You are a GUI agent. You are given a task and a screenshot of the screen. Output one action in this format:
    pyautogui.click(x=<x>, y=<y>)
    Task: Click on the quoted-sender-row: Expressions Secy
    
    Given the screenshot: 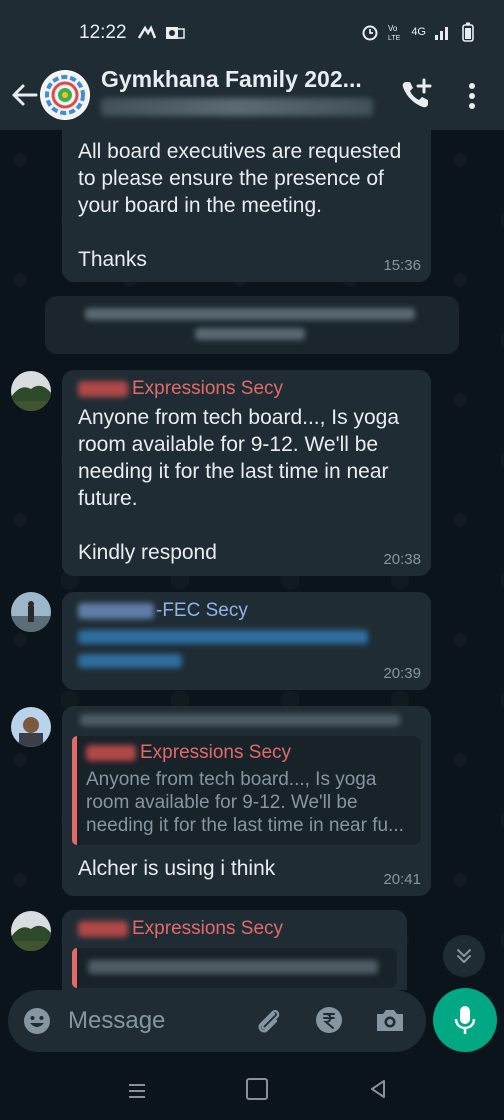 What is the action you would take?
    pyautogui.click(x=248, y=753)
    